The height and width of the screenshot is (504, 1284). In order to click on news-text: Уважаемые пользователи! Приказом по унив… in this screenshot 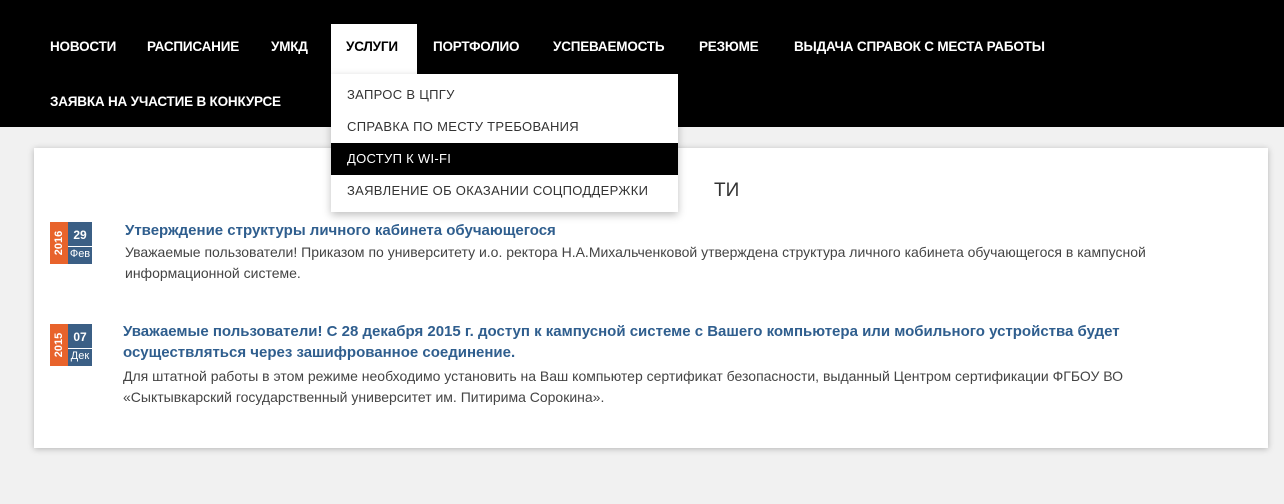, I will do `click(635, 262)`.